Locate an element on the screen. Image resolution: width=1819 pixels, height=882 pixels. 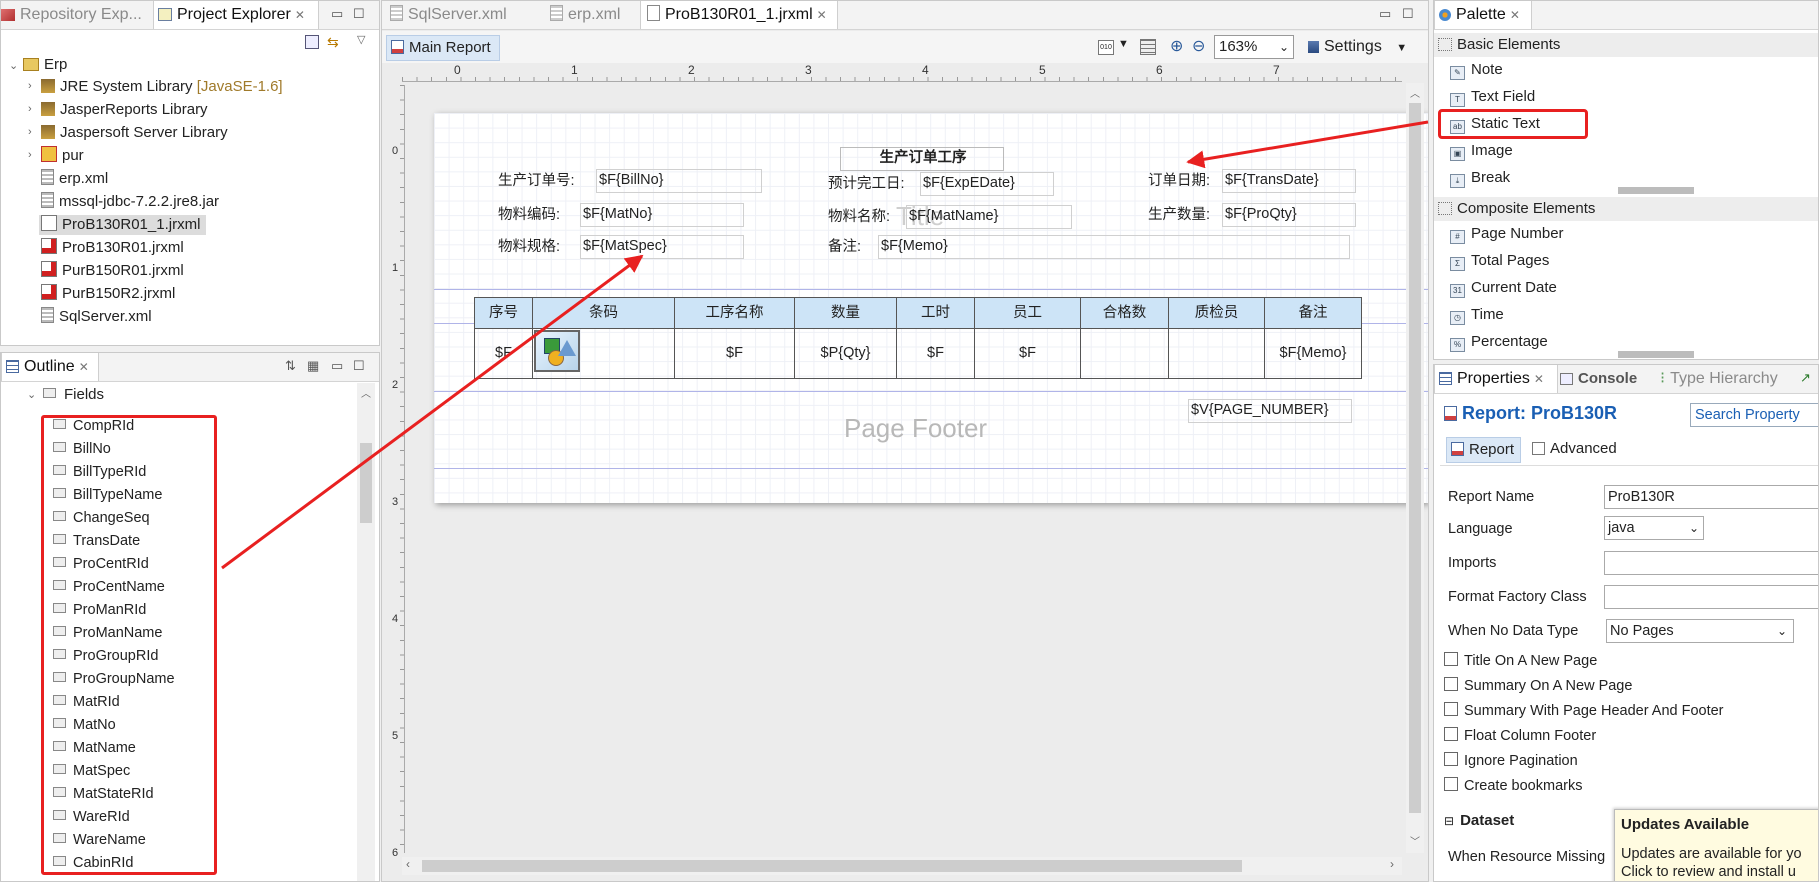
field-page-number: $V{PAGE_NUMBER} is located at coordinates (1270, 411).